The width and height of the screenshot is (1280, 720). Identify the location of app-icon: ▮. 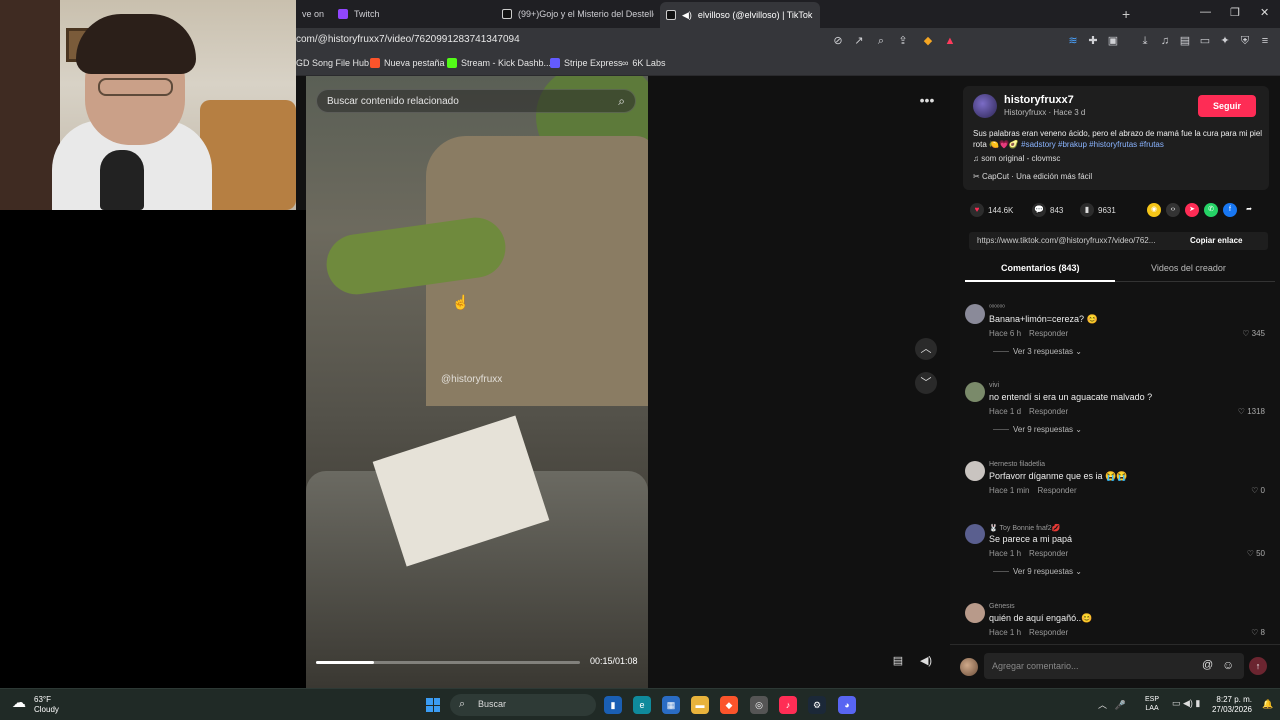
(613, 705).